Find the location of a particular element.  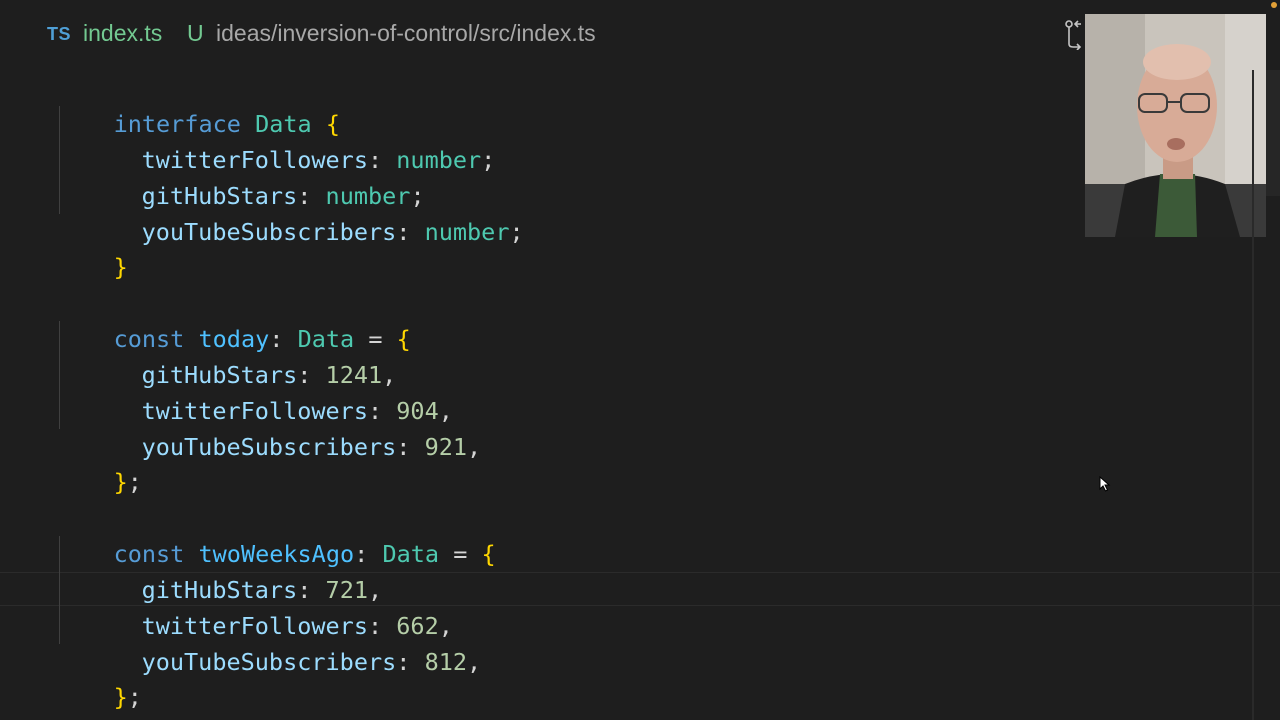

tab-file-path: ideas/inversion-of-control/src/index.ts is located at coordinates (406, 33).